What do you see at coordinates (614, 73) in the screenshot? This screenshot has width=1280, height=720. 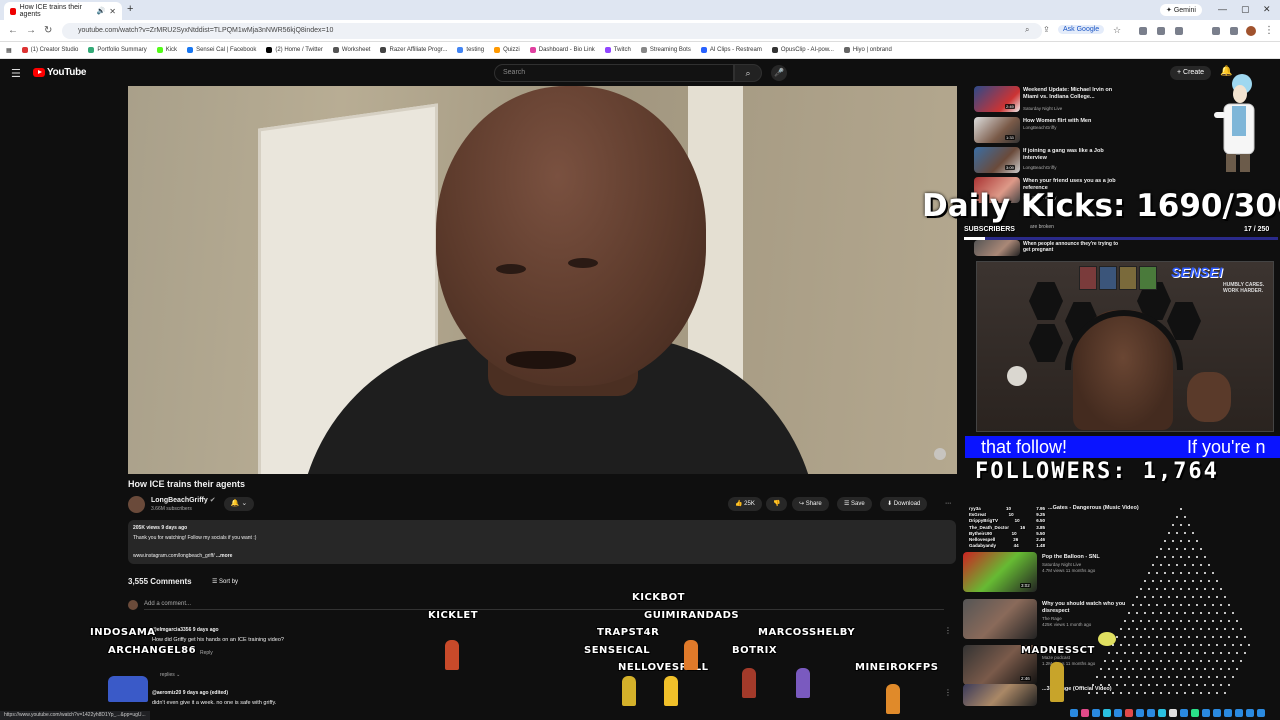 I see `search-input: Search` at bounding box center [614, 73].